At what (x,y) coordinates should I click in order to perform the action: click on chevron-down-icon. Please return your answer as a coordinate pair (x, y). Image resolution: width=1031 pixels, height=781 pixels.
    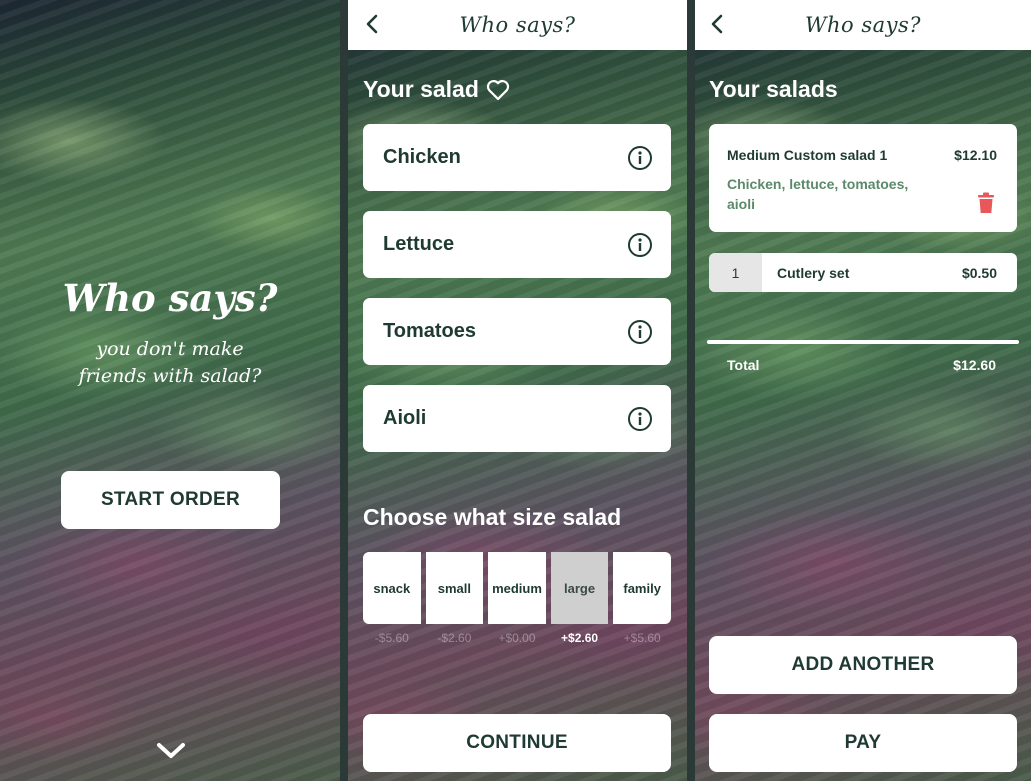
    Looking at the image, I should click on (171, 751).